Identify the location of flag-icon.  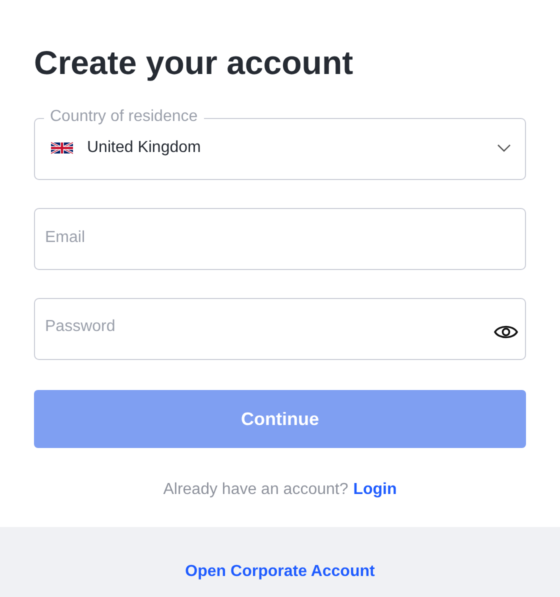
(62, 148).